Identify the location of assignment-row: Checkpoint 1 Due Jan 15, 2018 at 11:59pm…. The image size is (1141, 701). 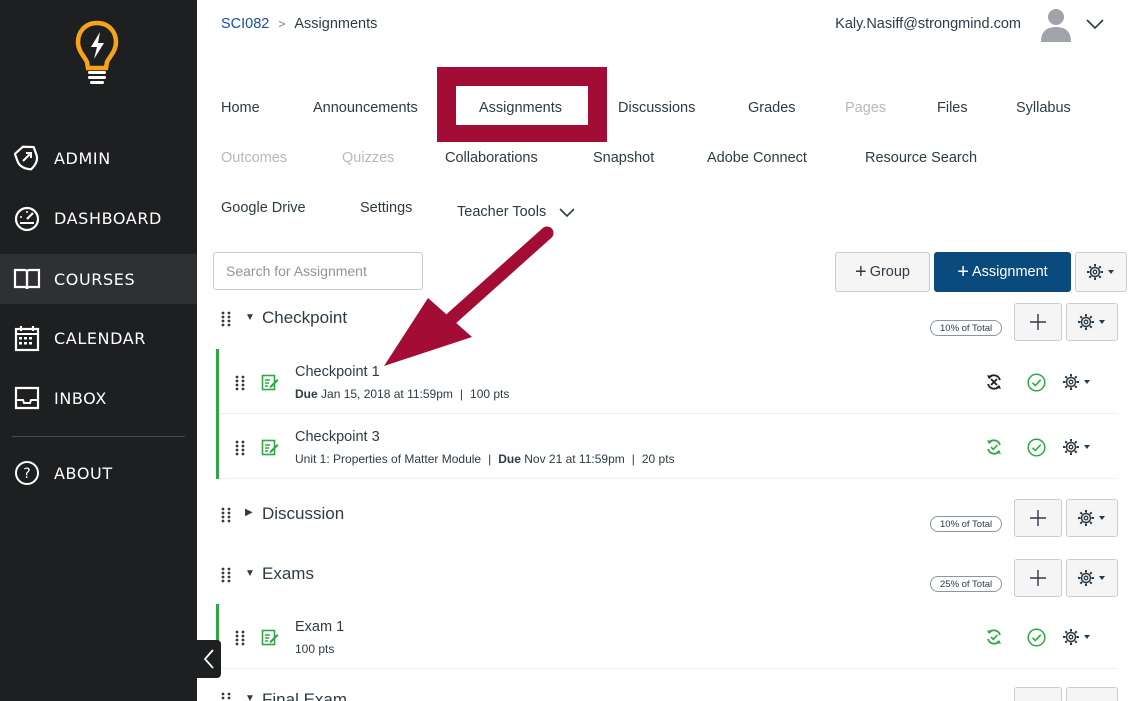
(668, 381).